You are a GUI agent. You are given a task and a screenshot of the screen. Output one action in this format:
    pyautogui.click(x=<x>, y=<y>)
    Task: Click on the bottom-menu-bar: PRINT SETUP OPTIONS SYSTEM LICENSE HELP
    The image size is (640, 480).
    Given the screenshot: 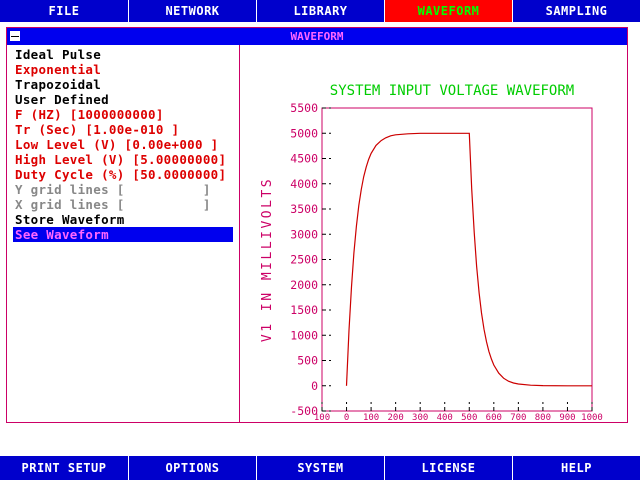 What is the action you would take?
    pyautogui.click(x=320, y=468)
    